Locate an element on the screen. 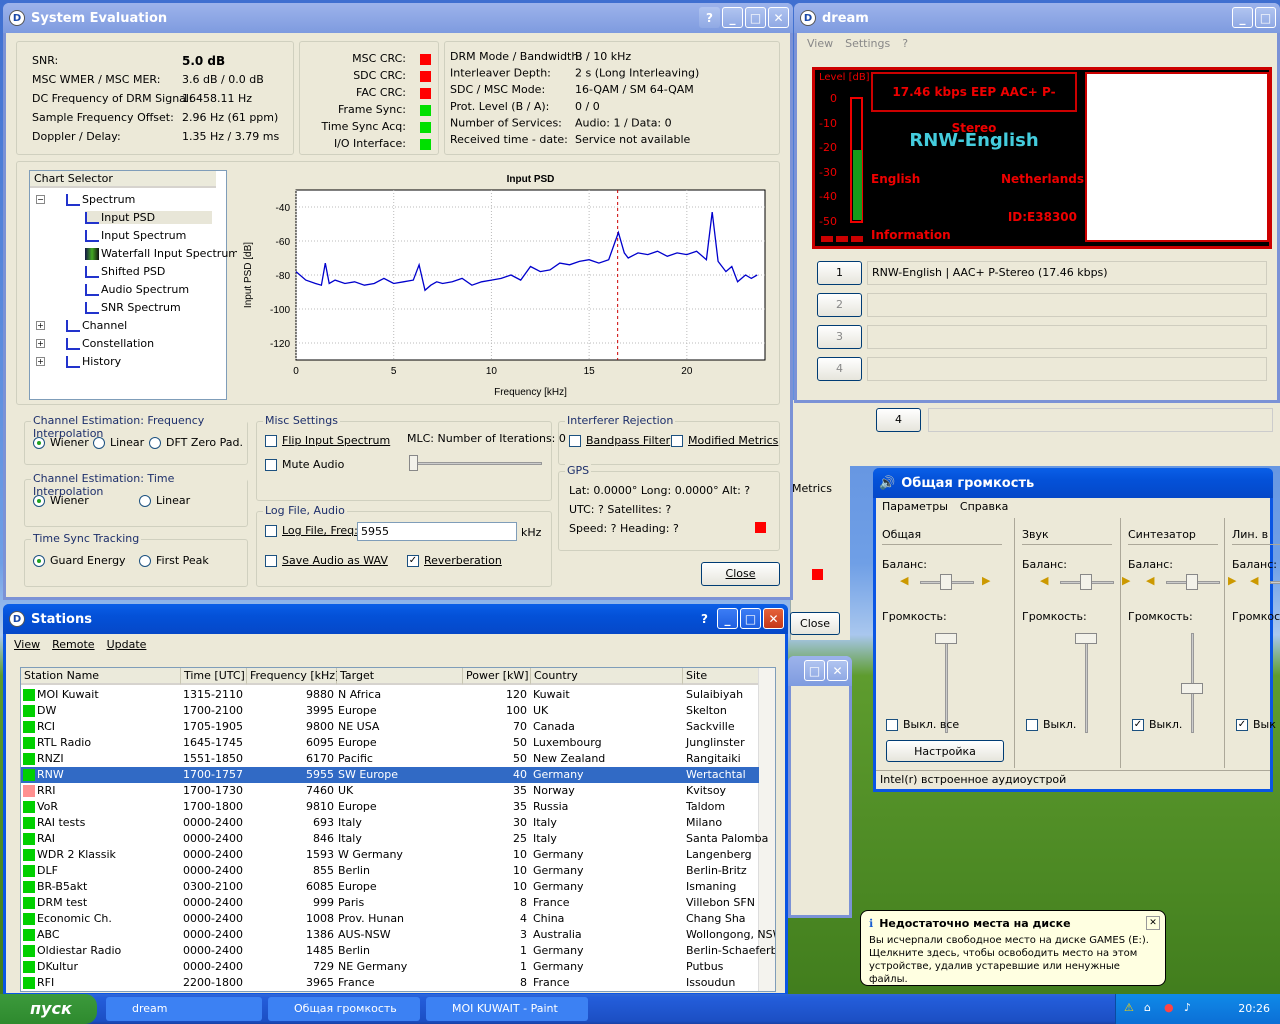 This screenshot has width=1280, height=1024. column-header: Frequency [kHz] is located at coordinates (293, 676).